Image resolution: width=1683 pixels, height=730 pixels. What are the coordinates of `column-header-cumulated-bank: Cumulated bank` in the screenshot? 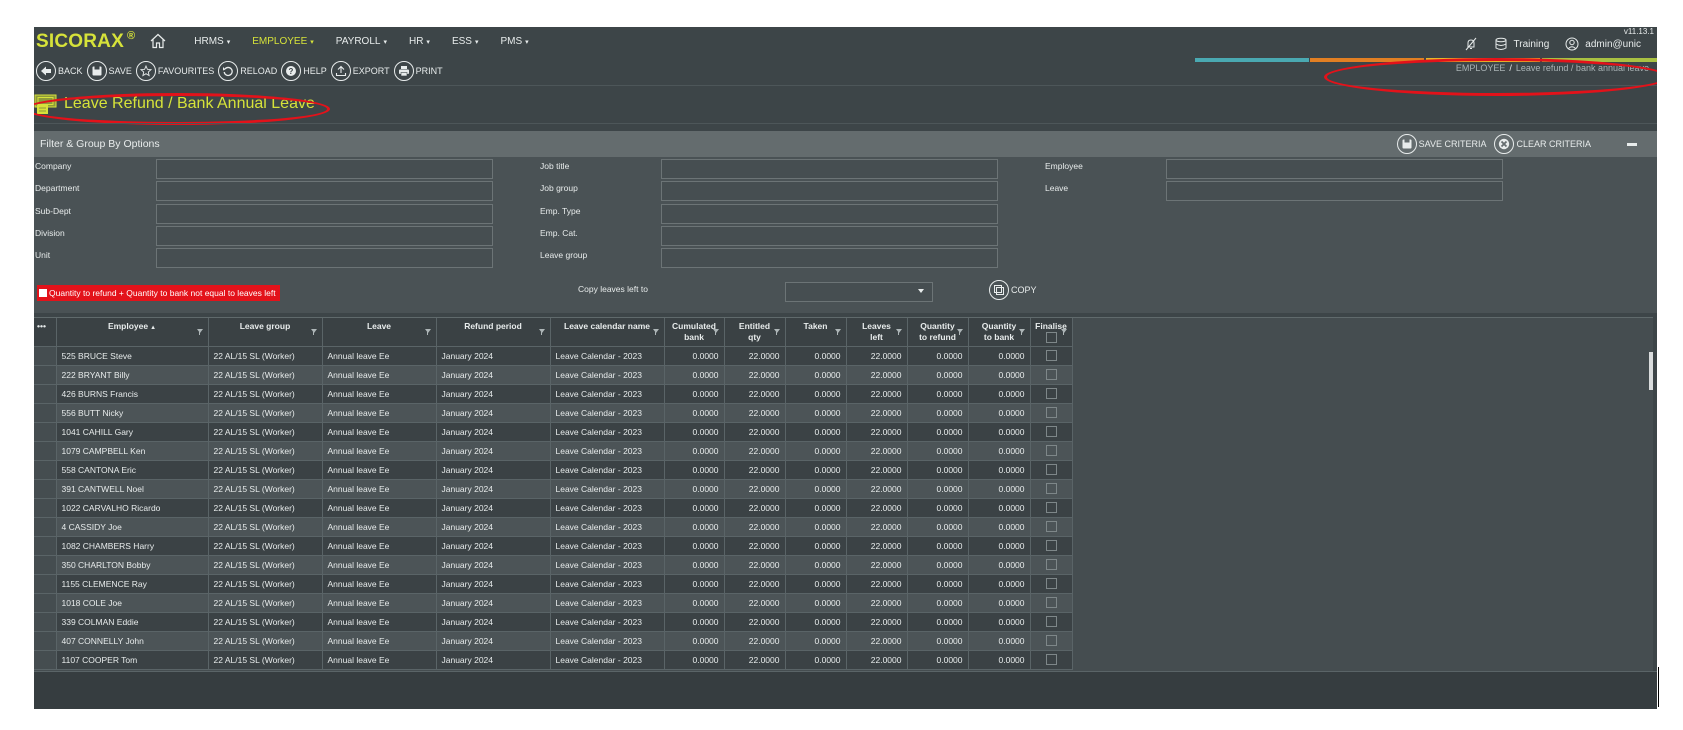 It's located at (694, 332).